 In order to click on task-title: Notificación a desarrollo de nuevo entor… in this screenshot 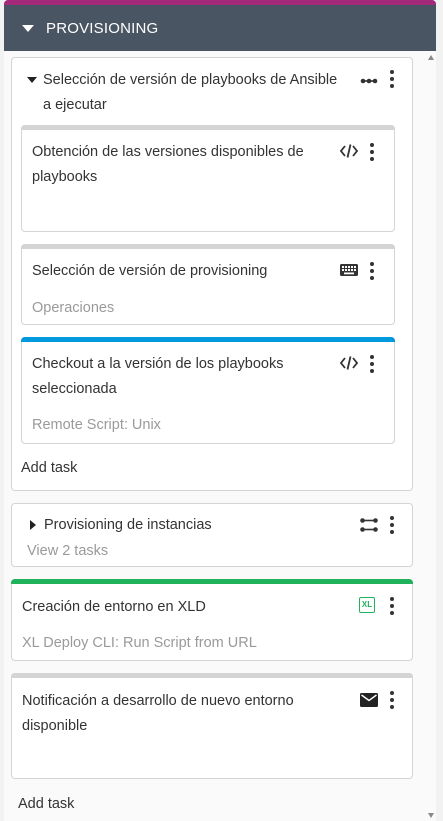, I will do `click(158, 713)`.